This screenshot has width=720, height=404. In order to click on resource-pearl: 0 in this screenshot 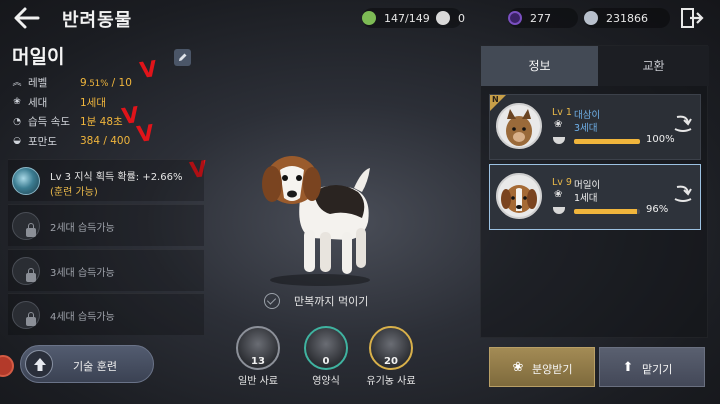, I will do `click(450, 18)`.